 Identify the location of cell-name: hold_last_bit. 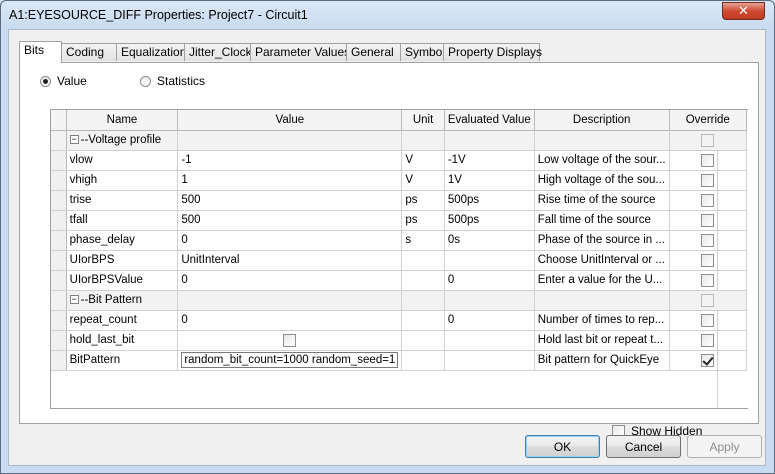
(122, 340).